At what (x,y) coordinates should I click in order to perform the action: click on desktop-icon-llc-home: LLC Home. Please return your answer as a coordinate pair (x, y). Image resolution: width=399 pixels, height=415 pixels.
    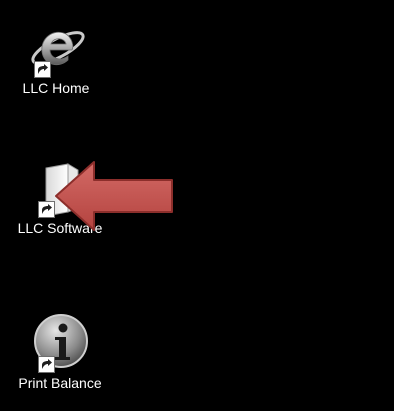
    Looking at the image, I should click on (56, 57).